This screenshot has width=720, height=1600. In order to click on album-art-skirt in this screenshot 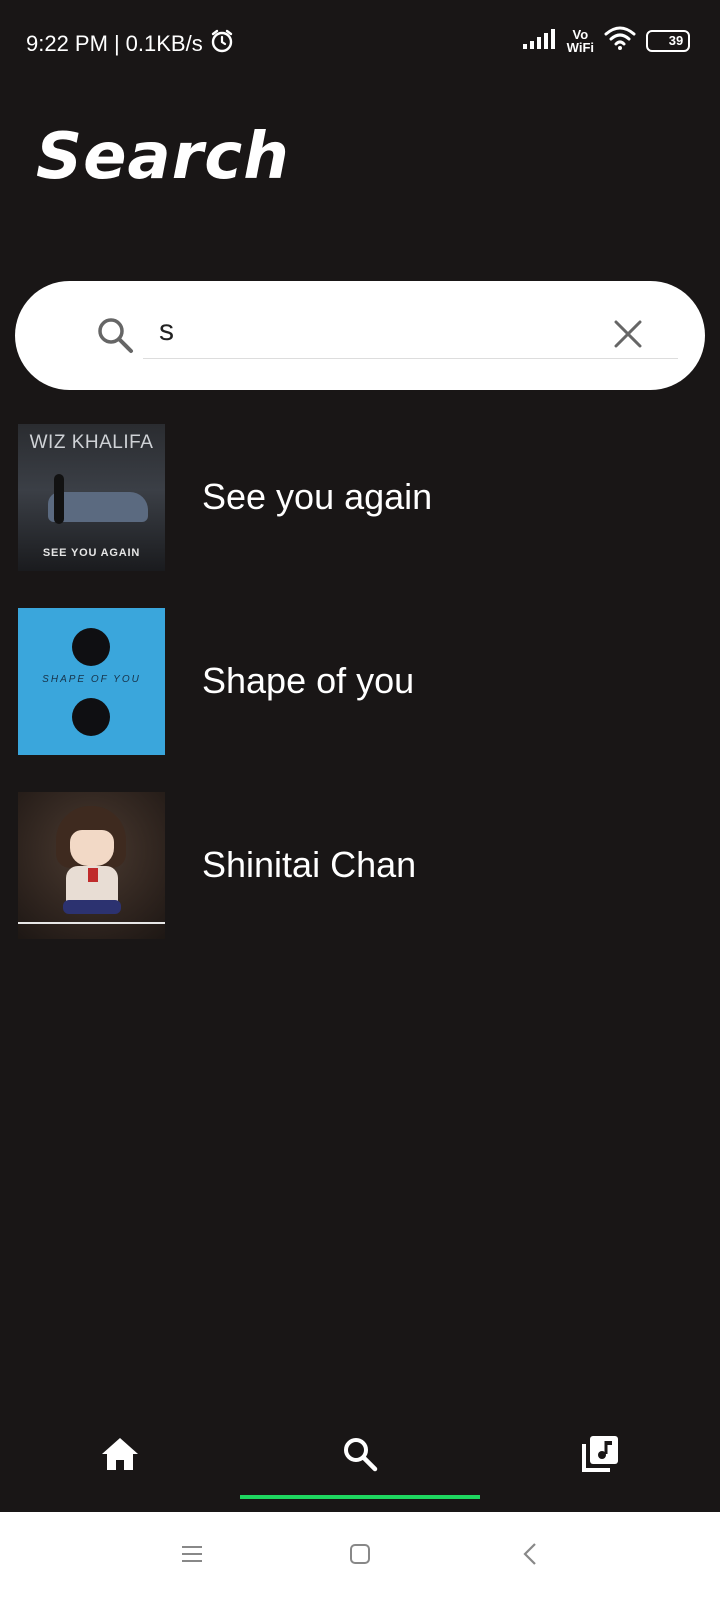, I will do `click(92, 906)`.